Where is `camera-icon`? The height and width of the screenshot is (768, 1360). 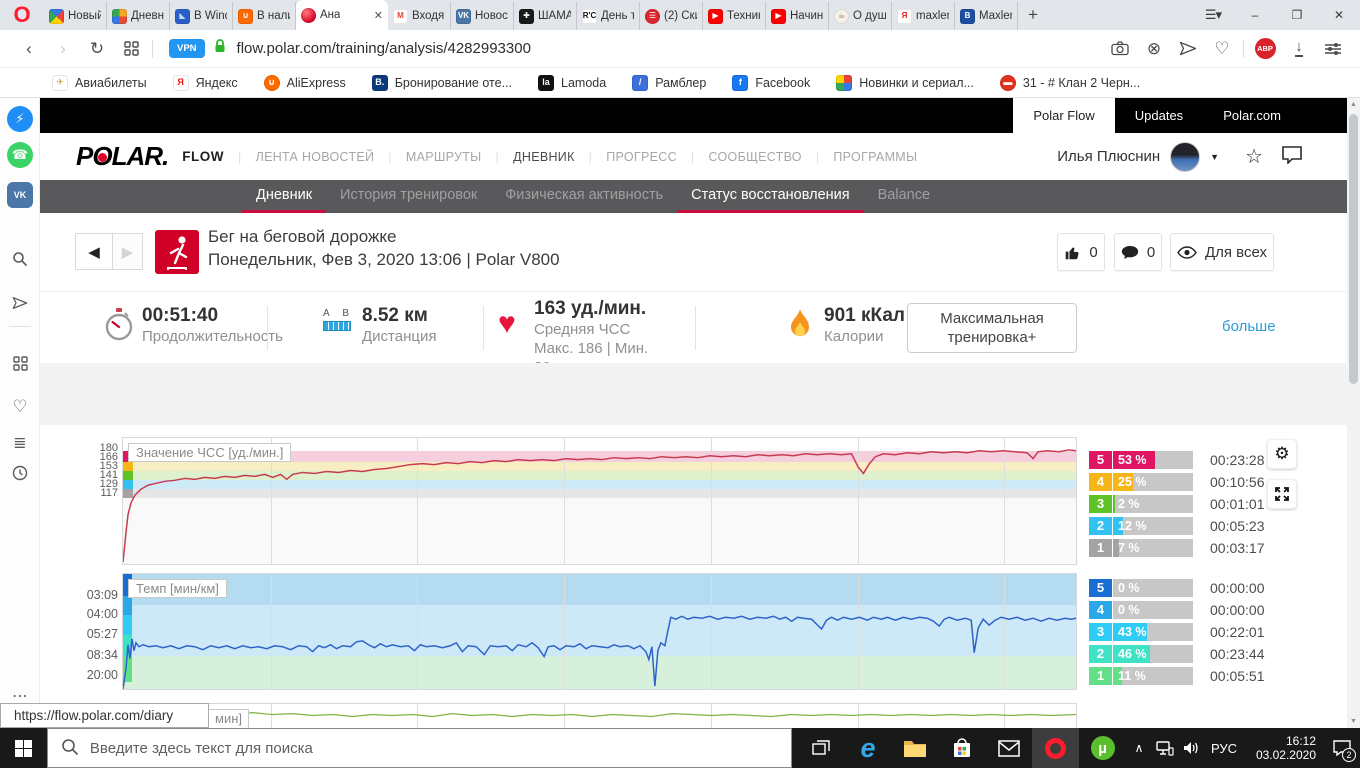
camera-icon is located at coordinates (1120, 48).